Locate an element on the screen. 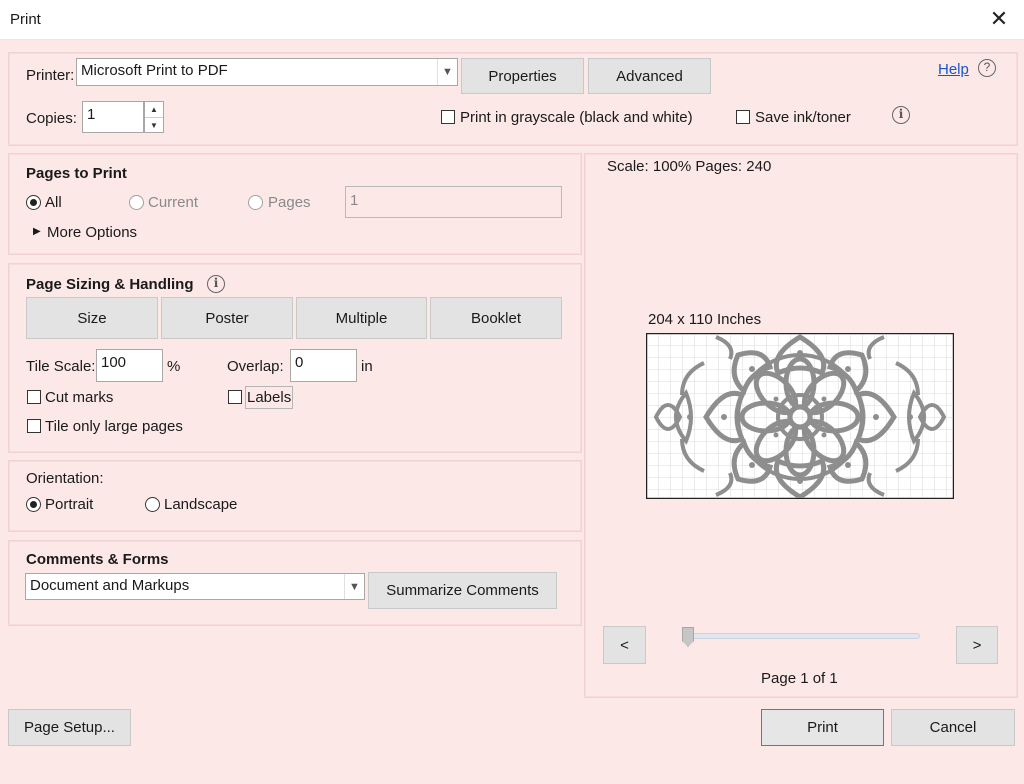  portrait-label: Portrait is located at coordinates (69, 504).